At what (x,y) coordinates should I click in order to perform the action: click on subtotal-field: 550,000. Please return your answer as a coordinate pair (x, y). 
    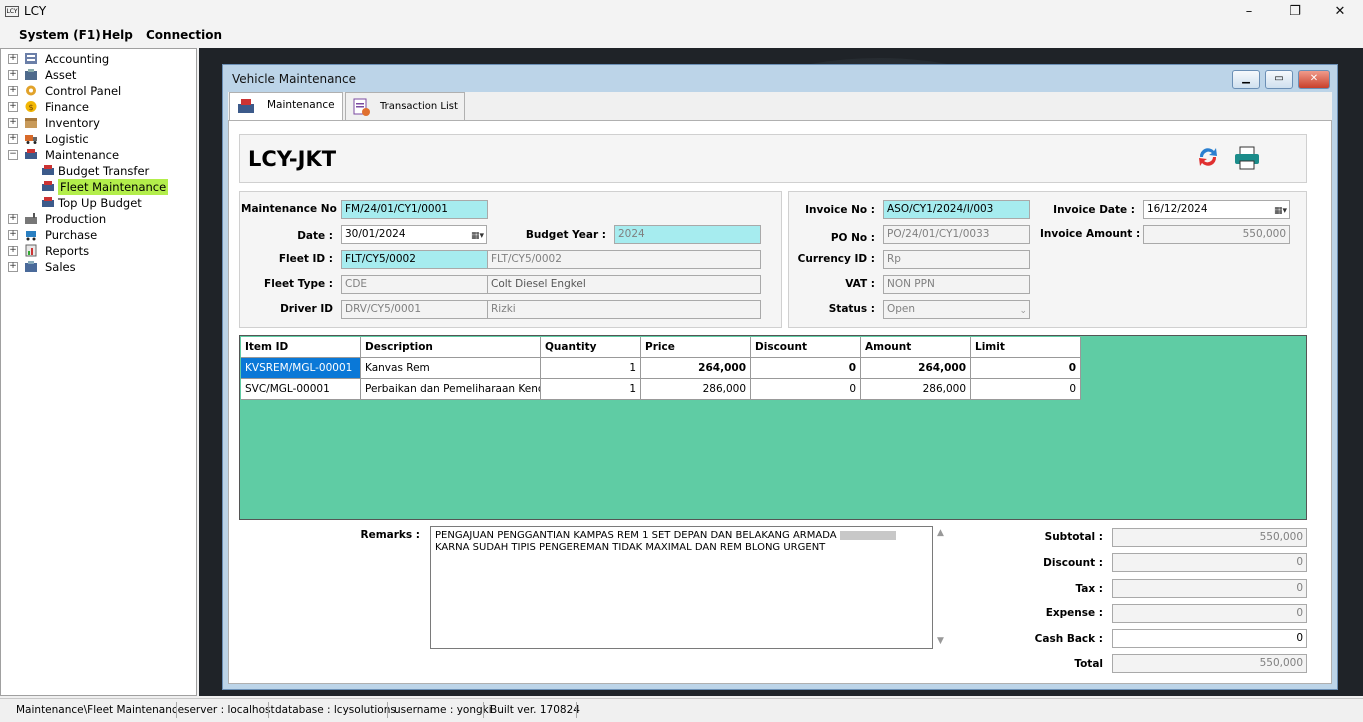
    Looking at the image, I should click on (1209, 537).